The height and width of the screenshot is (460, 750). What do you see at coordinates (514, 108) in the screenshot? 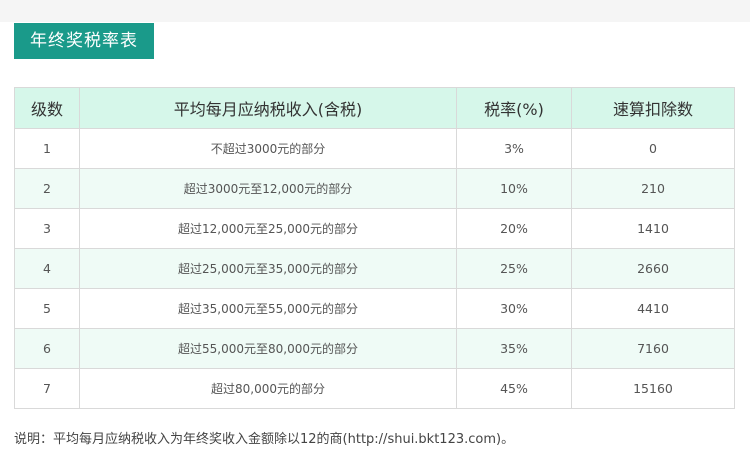
I see `header-tax-rate: 税率(%)` at bounding box center [514, 108].